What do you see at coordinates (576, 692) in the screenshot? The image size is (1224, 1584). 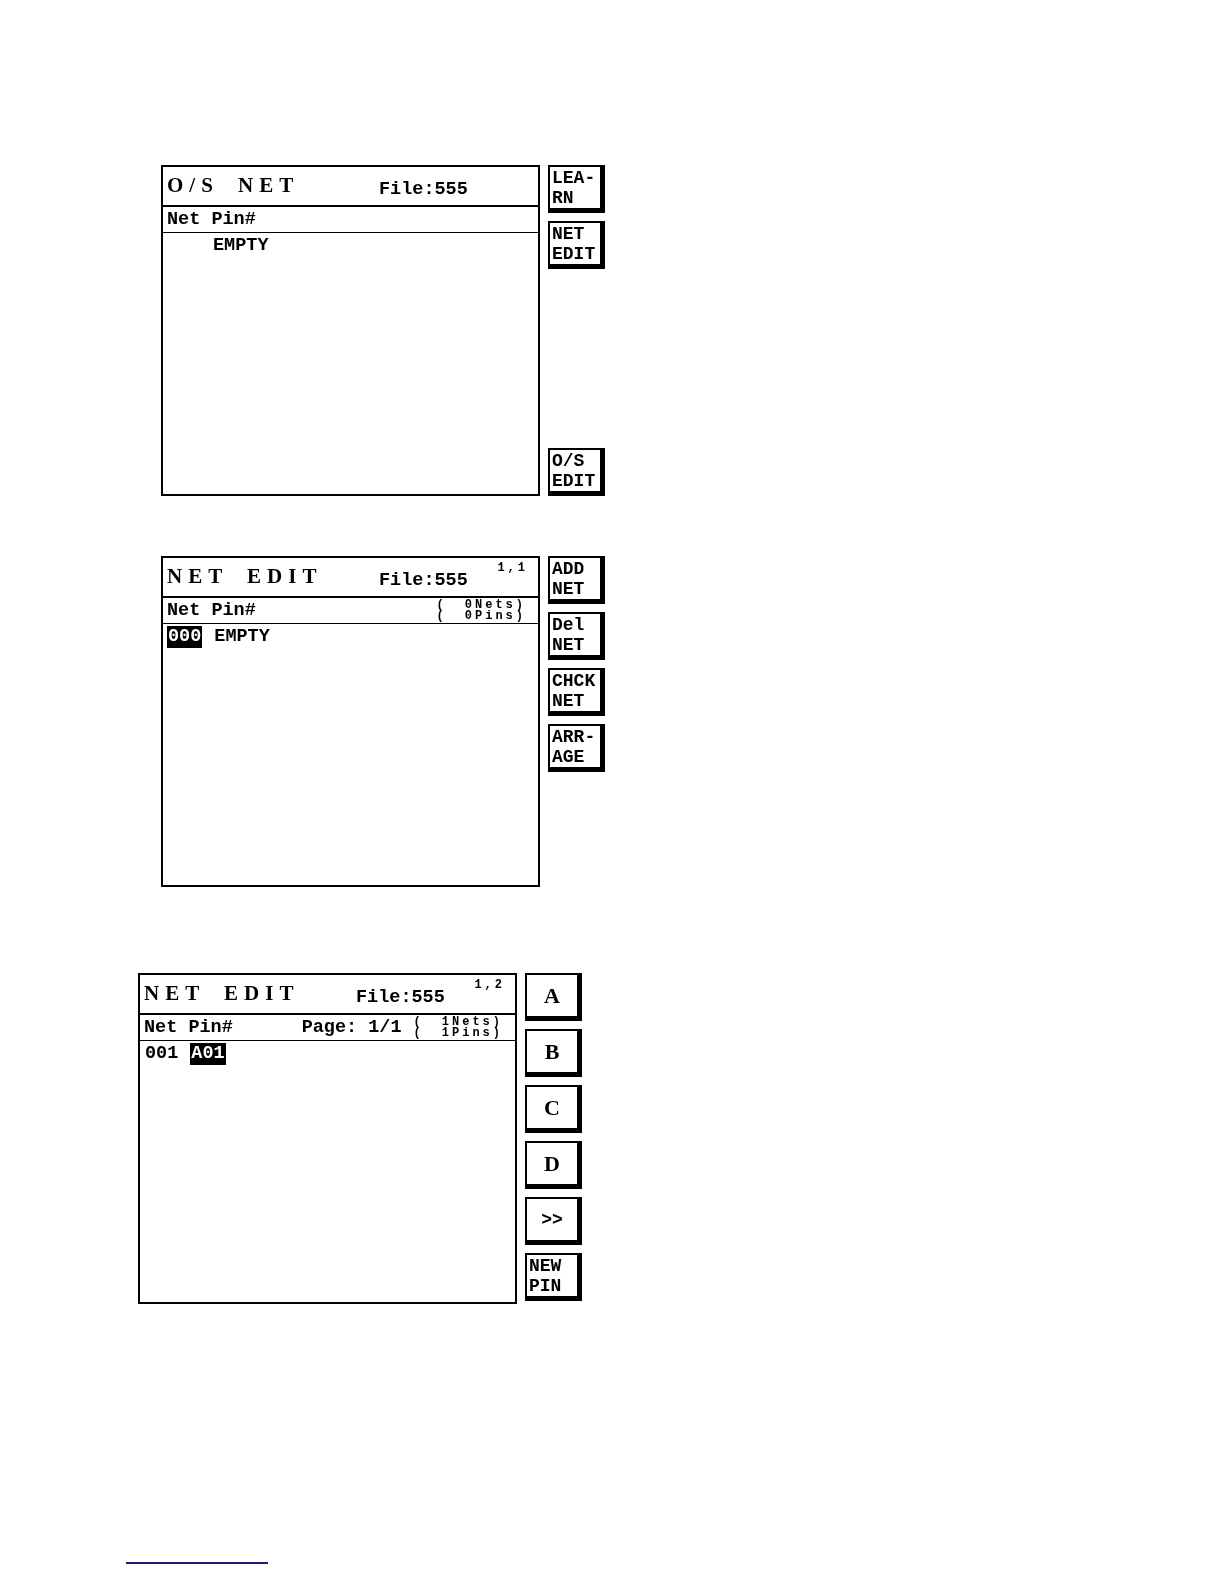 I see `side-key-button: CHCK NET` at bounding box center [576, 692].